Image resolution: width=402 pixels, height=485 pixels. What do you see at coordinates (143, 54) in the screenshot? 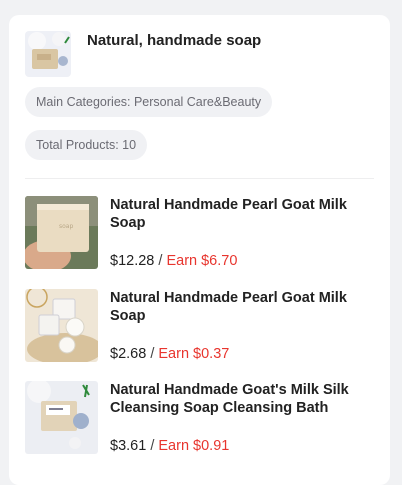
I see `store-header: Natural, handmade soap` at bounding box center [143, 54].